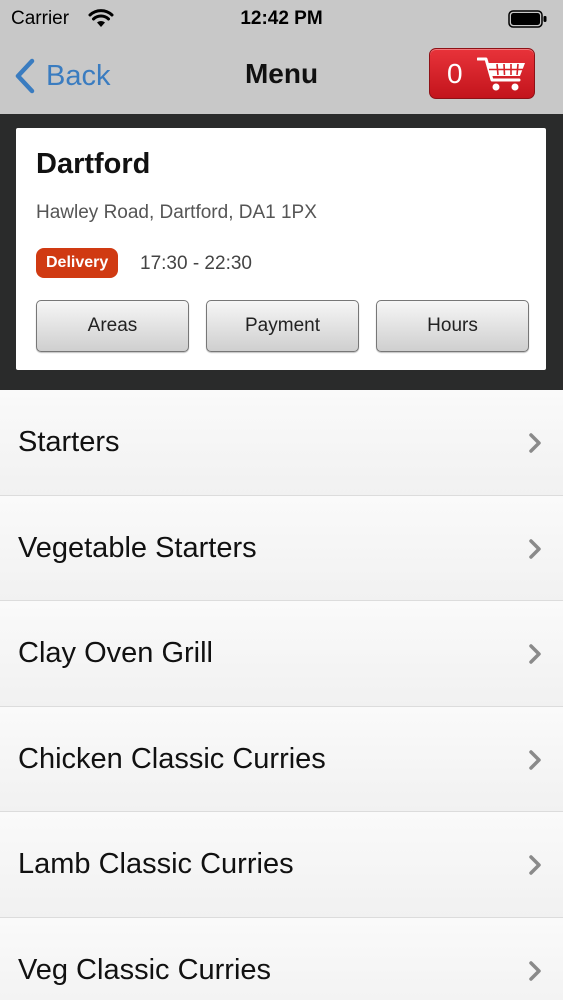 This screenshot has width=563, height=1000. I want to click on hours-button: Hours, so click(452, 326).